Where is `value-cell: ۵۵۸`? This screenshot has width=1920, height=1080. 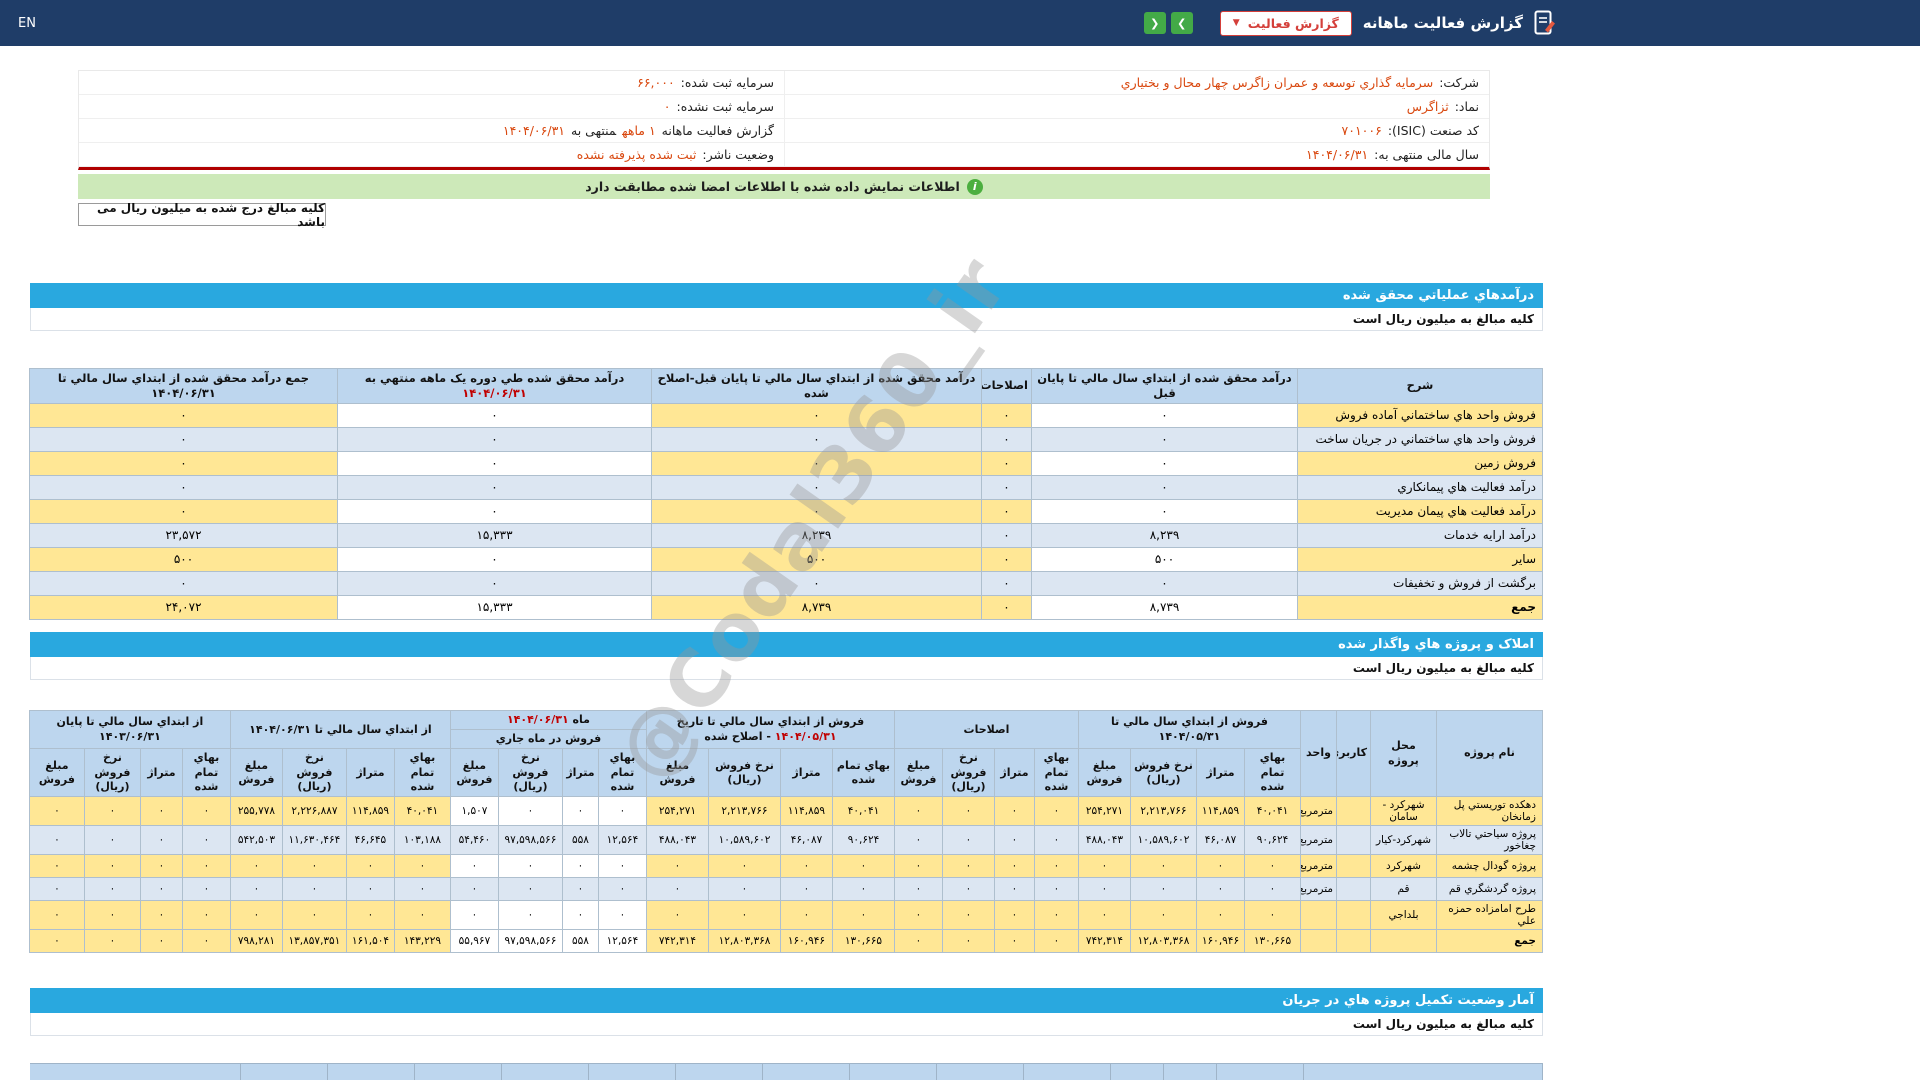 value-cell: ۵۵۸ is located at coordinates (580, 840).